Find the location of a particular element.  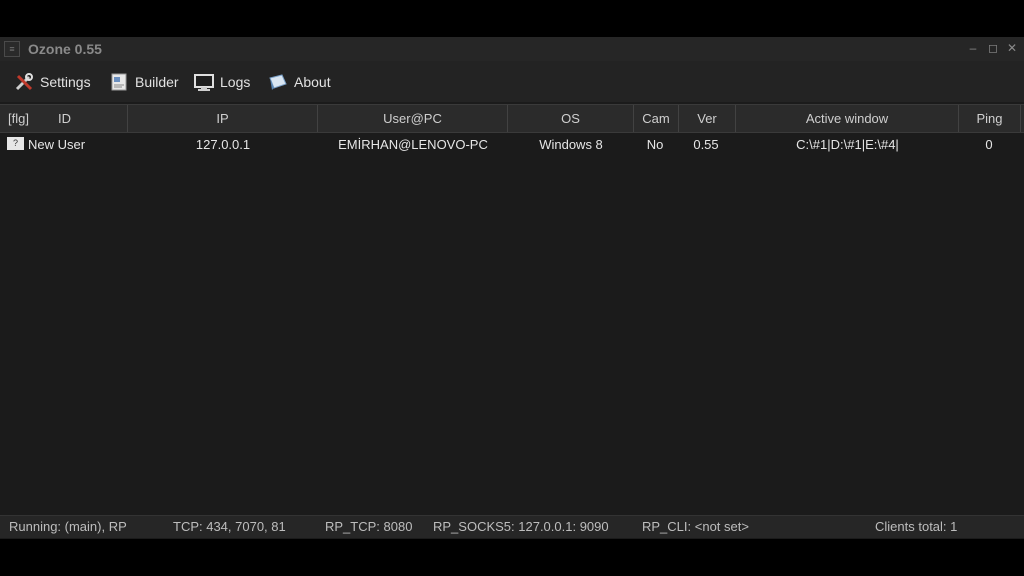

builder-icon is located at coordinates (119, 82).